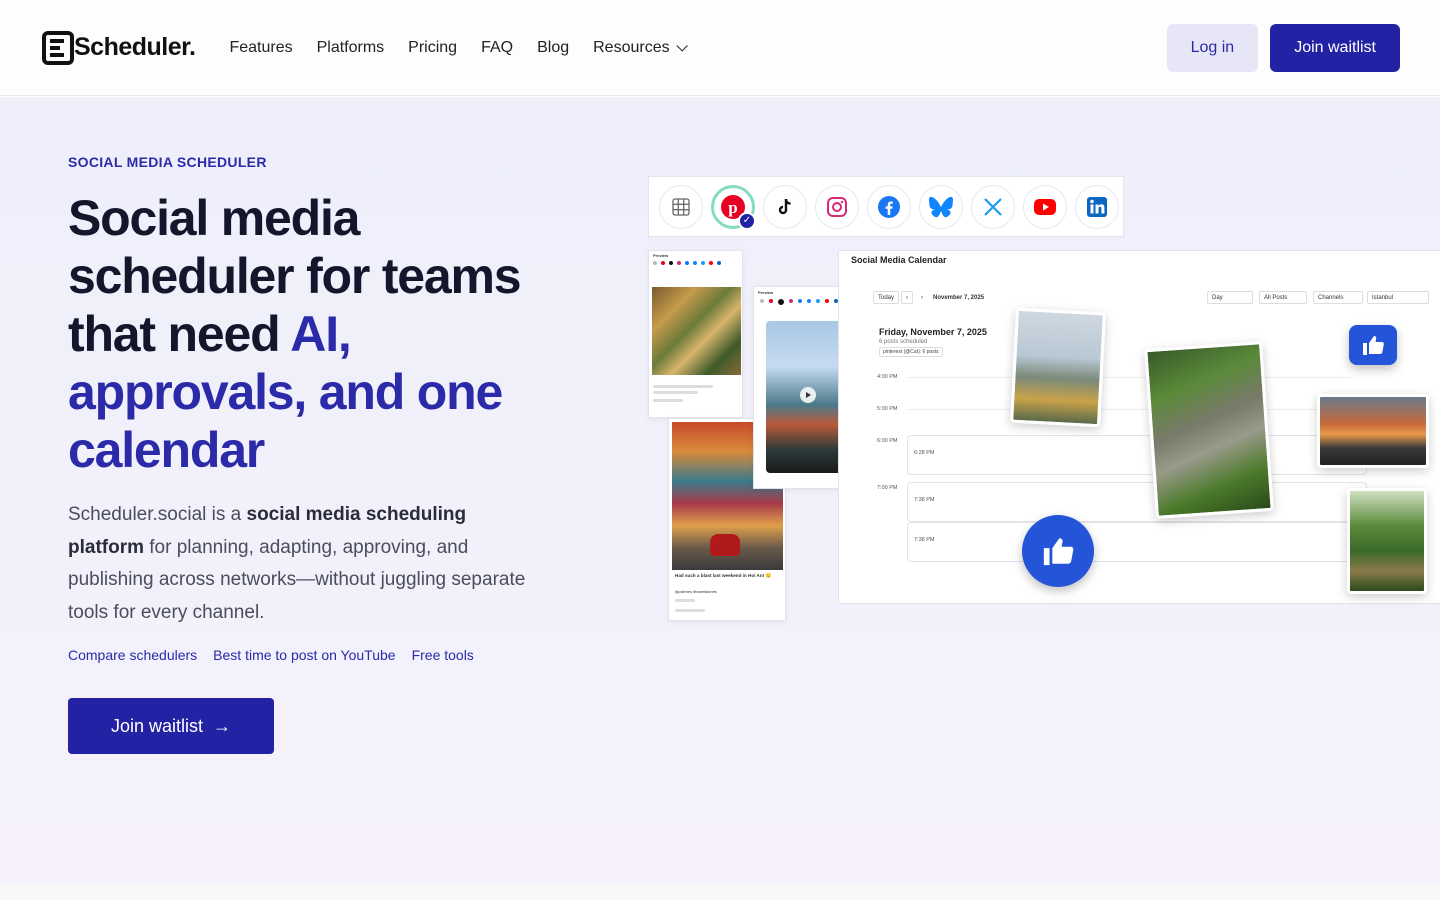 The width and height of the screenshot is (1440, 900). What do you see at coordinates (887, 441) in the screenshot?
I see `time-label: 6:00 PM` at bounding box center [887, 441].